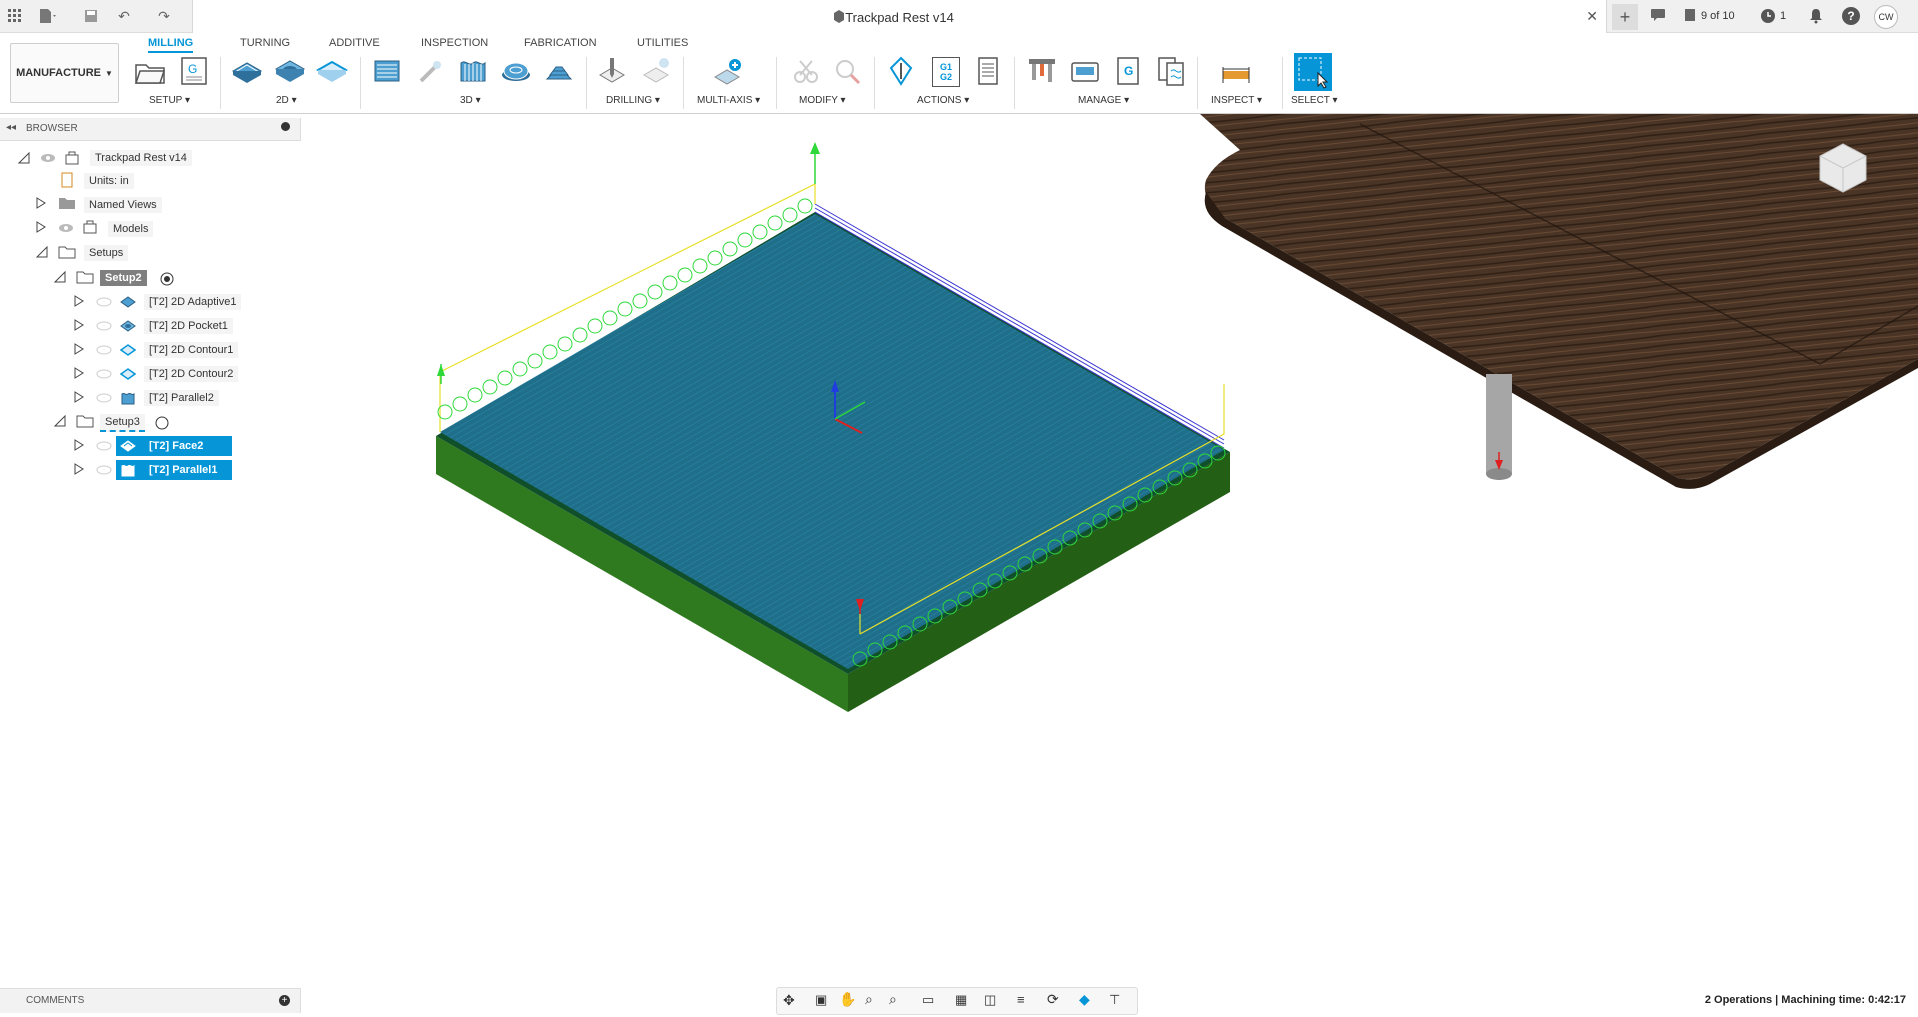 The image size is (1918, 1017). Describe the element at coordinates (91, 16) in the screenshot. I see `save-icon` at that location.